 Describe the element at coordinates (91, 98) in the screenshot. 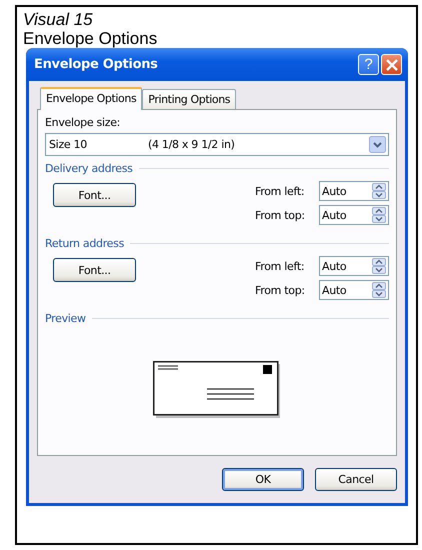

I see `tab: Envelope Options` at that location.